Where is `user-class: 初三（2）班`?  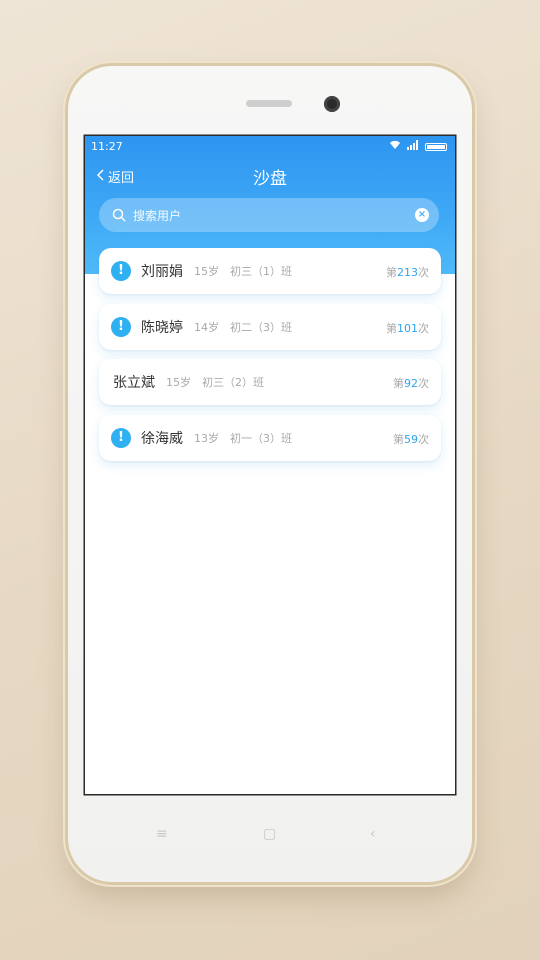 user-class: 初三（2）班 is located at coordinates (233, 382).